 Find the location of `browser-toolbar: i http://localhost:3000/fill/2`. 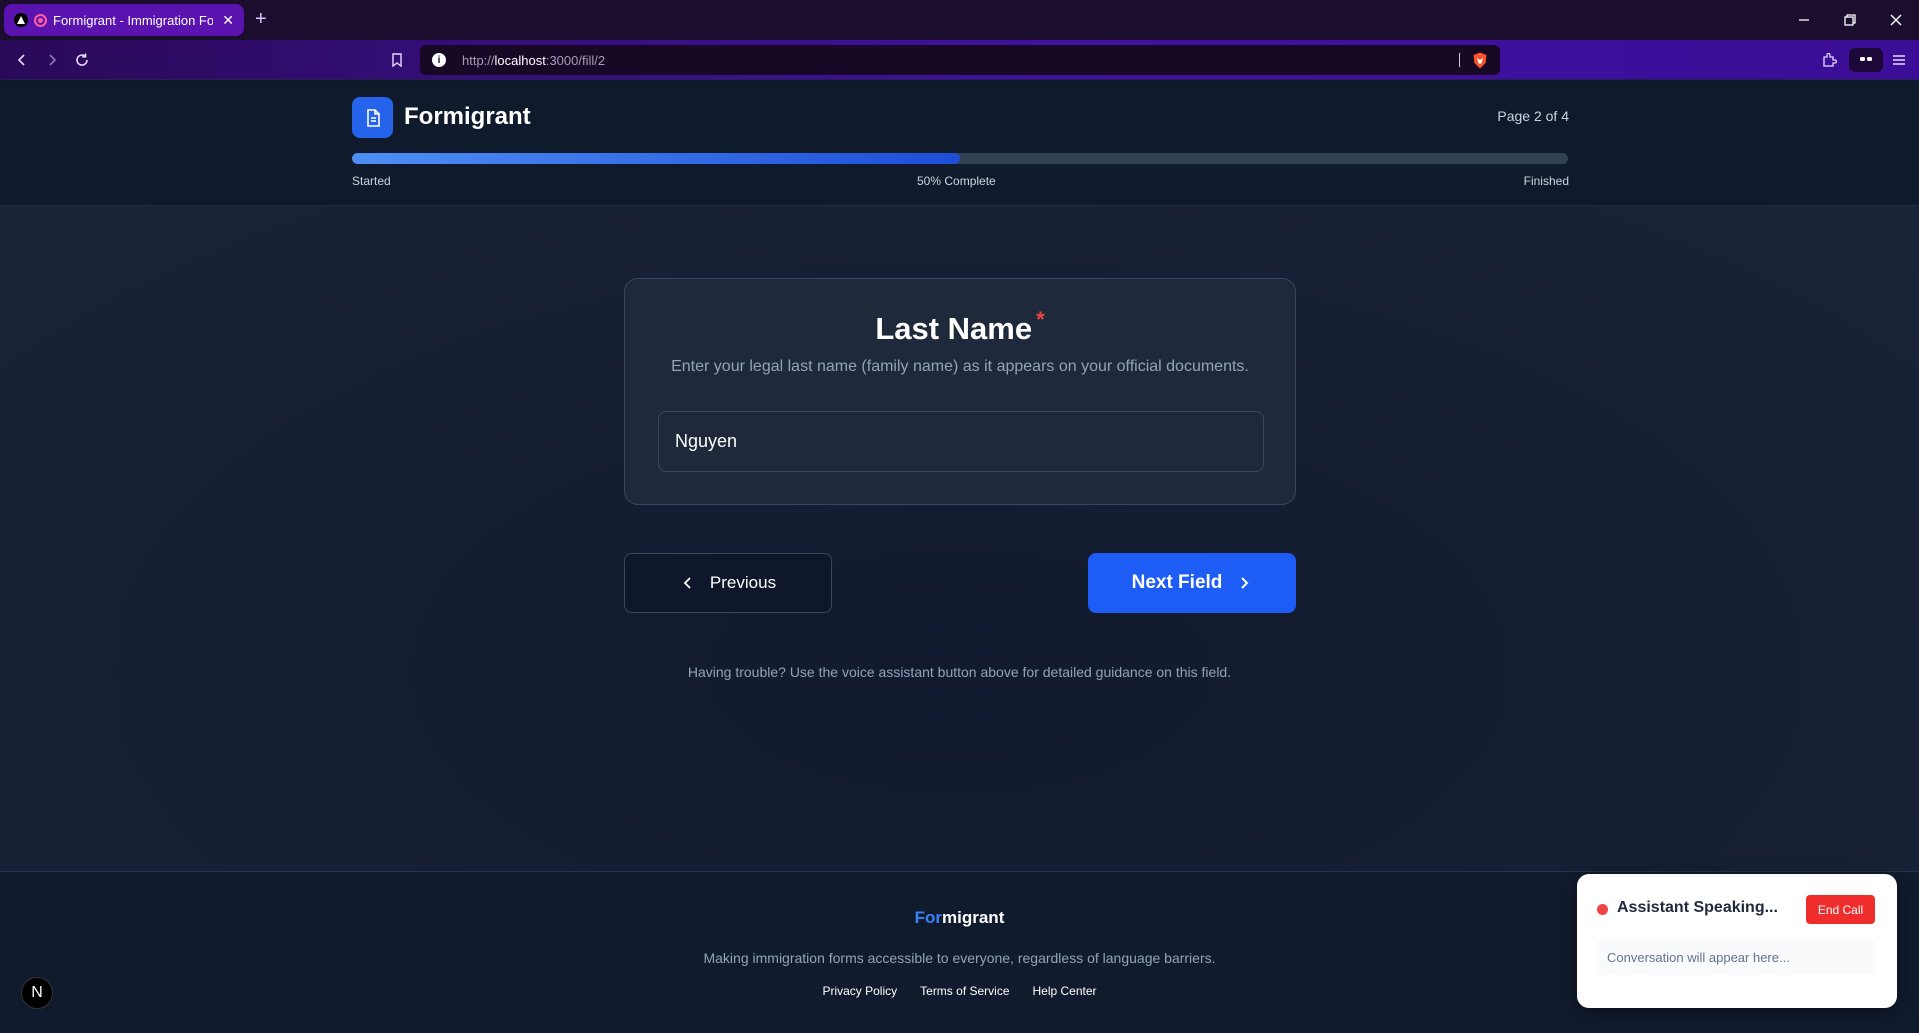

browser-toolbar: i http://localhost:3000/fill/2 is located at coordinates (959, 60).